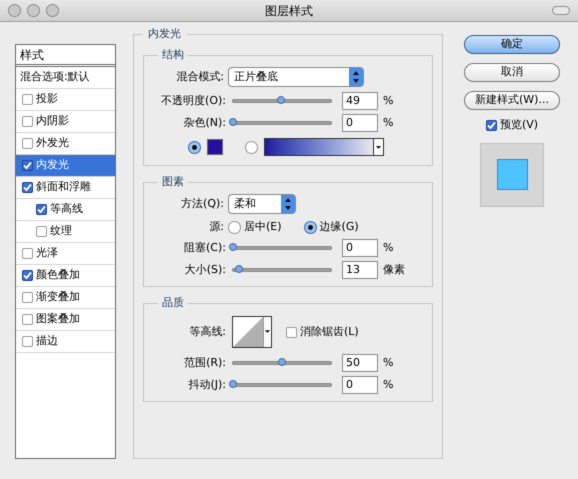  What do you see at coordinates (289, 11) in the screenshot?
I see `window-title: 图层样式` at bounding box center [289, 11].